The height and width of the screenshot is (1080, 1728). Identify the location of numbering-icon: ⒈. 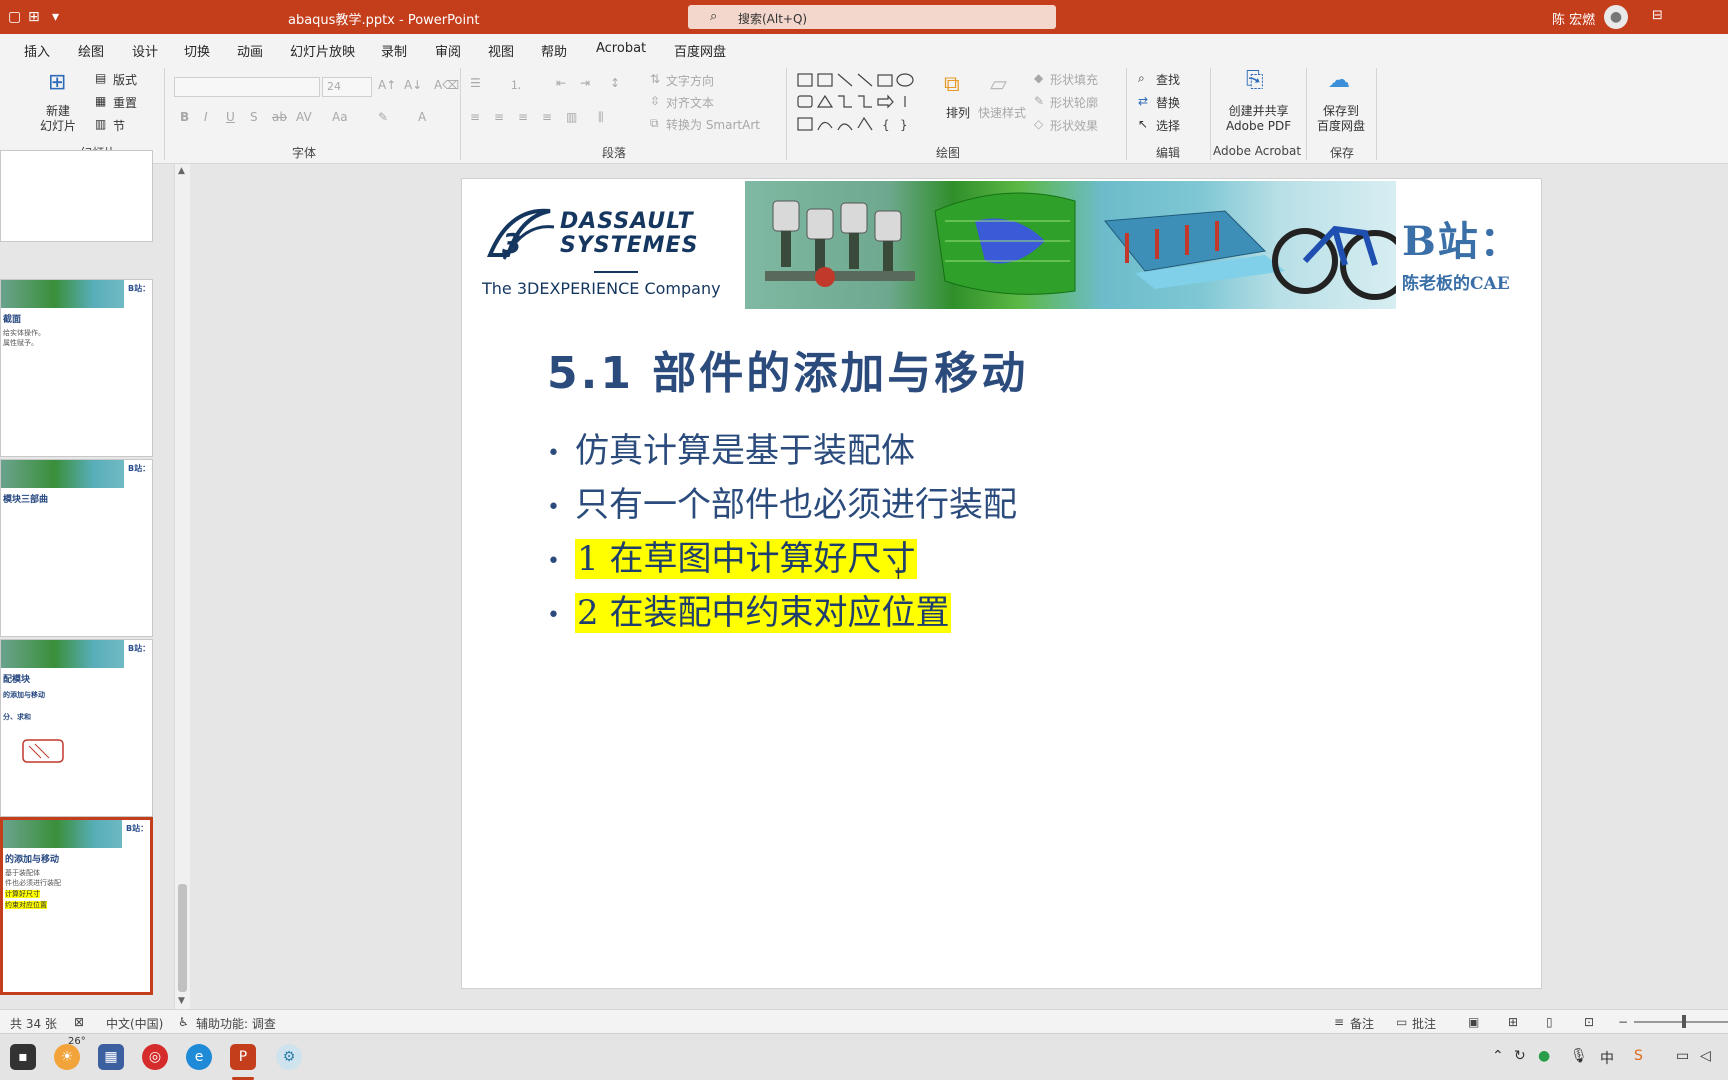
(516, 84).